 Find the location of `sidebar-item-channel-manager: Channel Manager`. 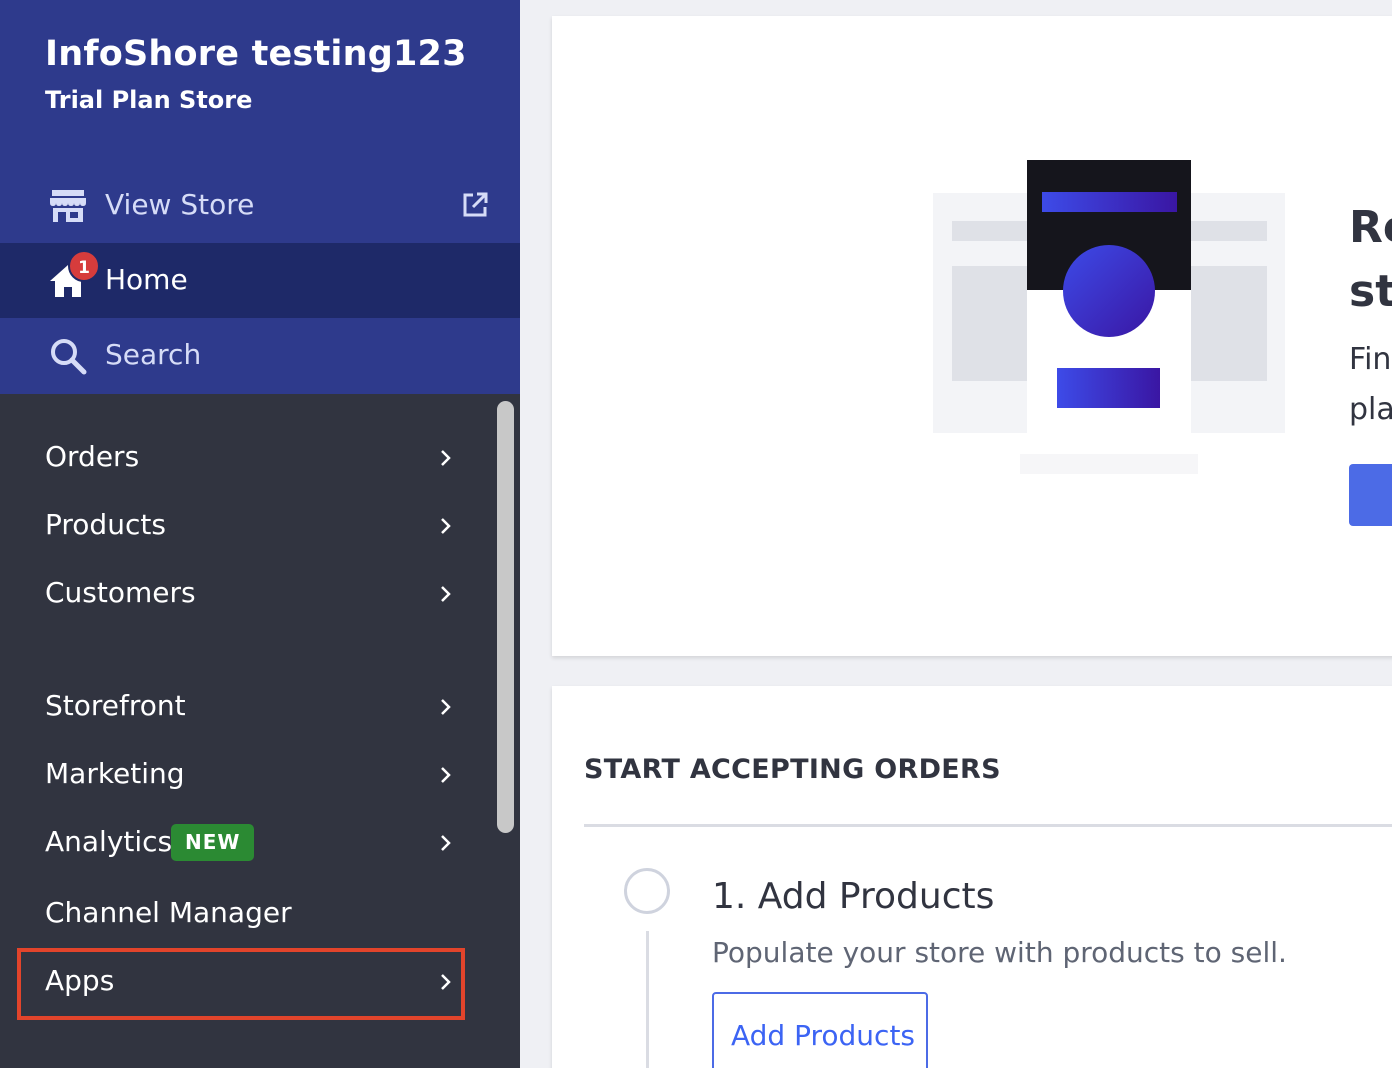

sidebar-item-channel-manager: Channel Manager is located at coordinates (245, 914).